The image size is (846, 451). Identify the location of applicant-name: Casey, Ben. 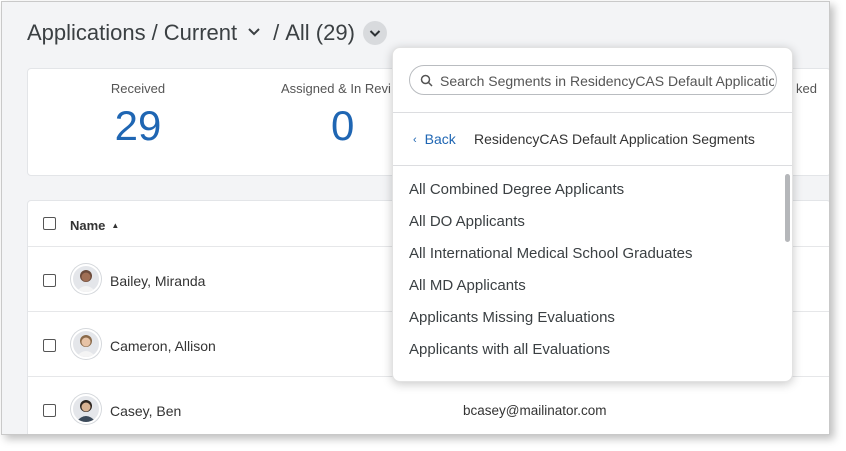
(145, 411).